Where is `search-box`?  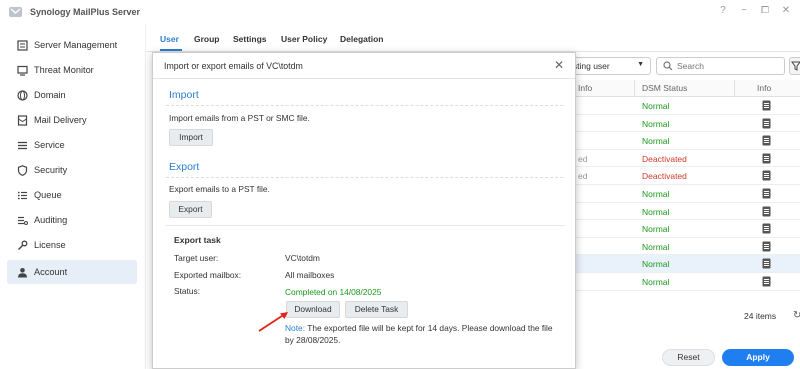 search-box is located at coordinates (720, 66).